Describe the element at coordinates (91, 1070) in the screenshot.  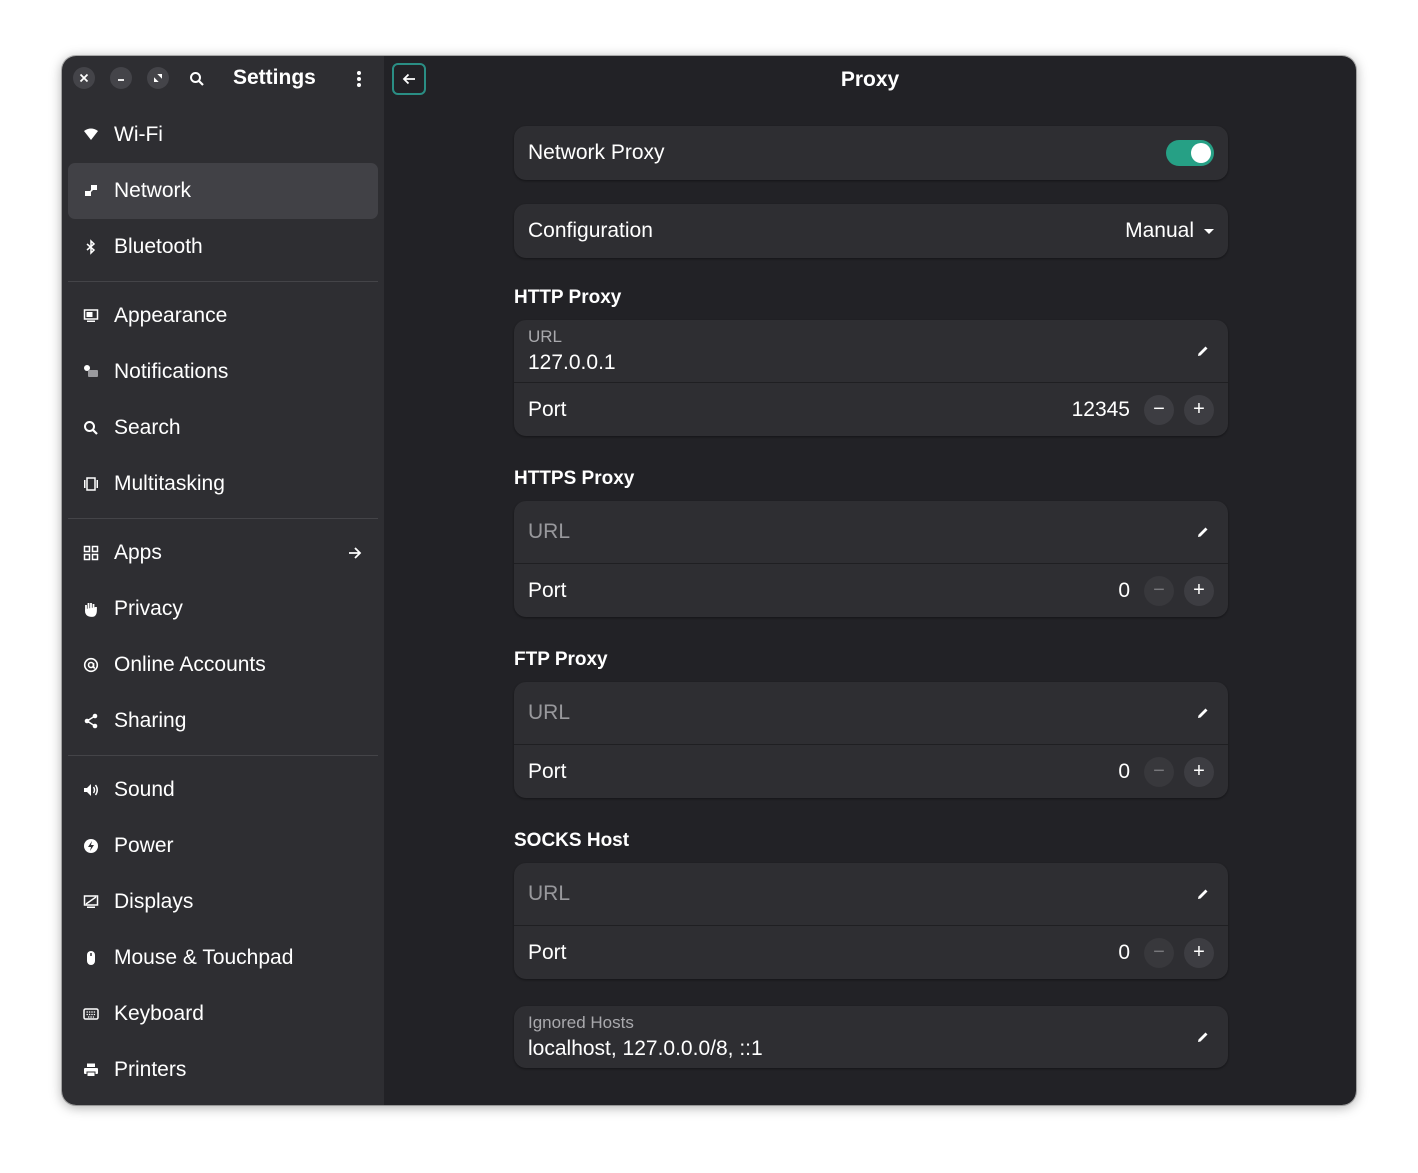
I see `printer-icon` at that location.